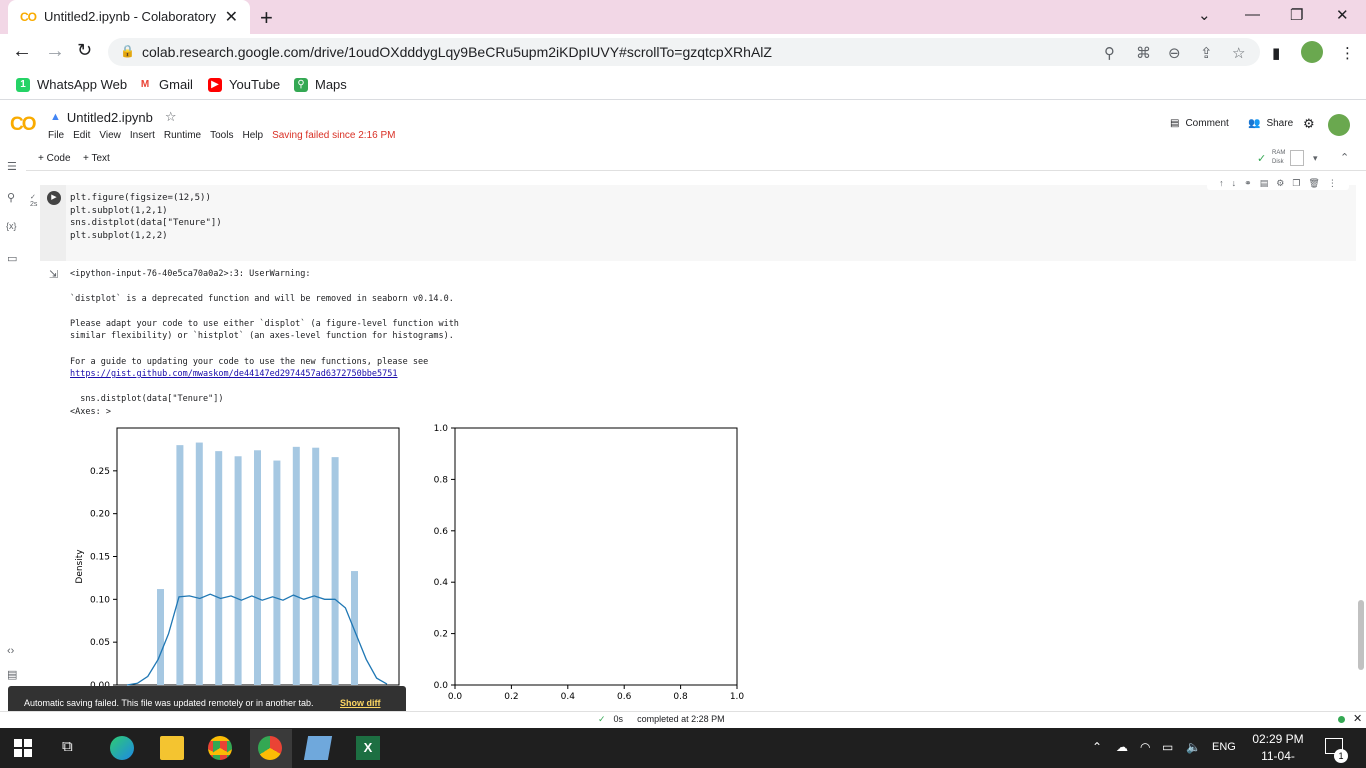  What do you see at coordinates (110, 117) in the screenshot?
I see `notebook-title: Untitled2.ipynb` at bounding box center [110, 117].